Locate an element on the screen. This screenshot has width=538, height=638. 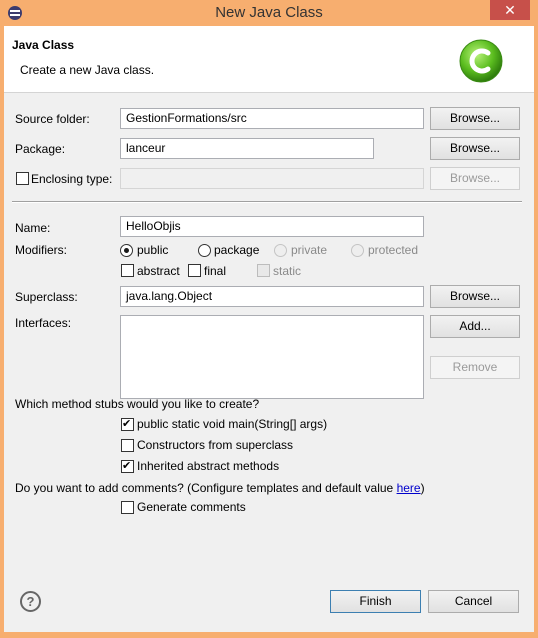
modifier-private-label: private is located at coordinates (309, 250).